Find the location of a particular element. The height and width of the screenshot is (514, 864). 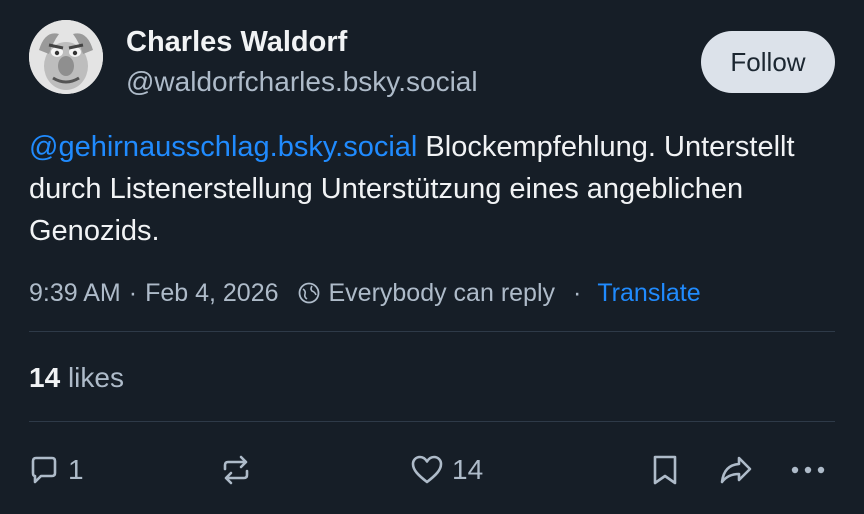

avatar is located at coordinates (66, 57).